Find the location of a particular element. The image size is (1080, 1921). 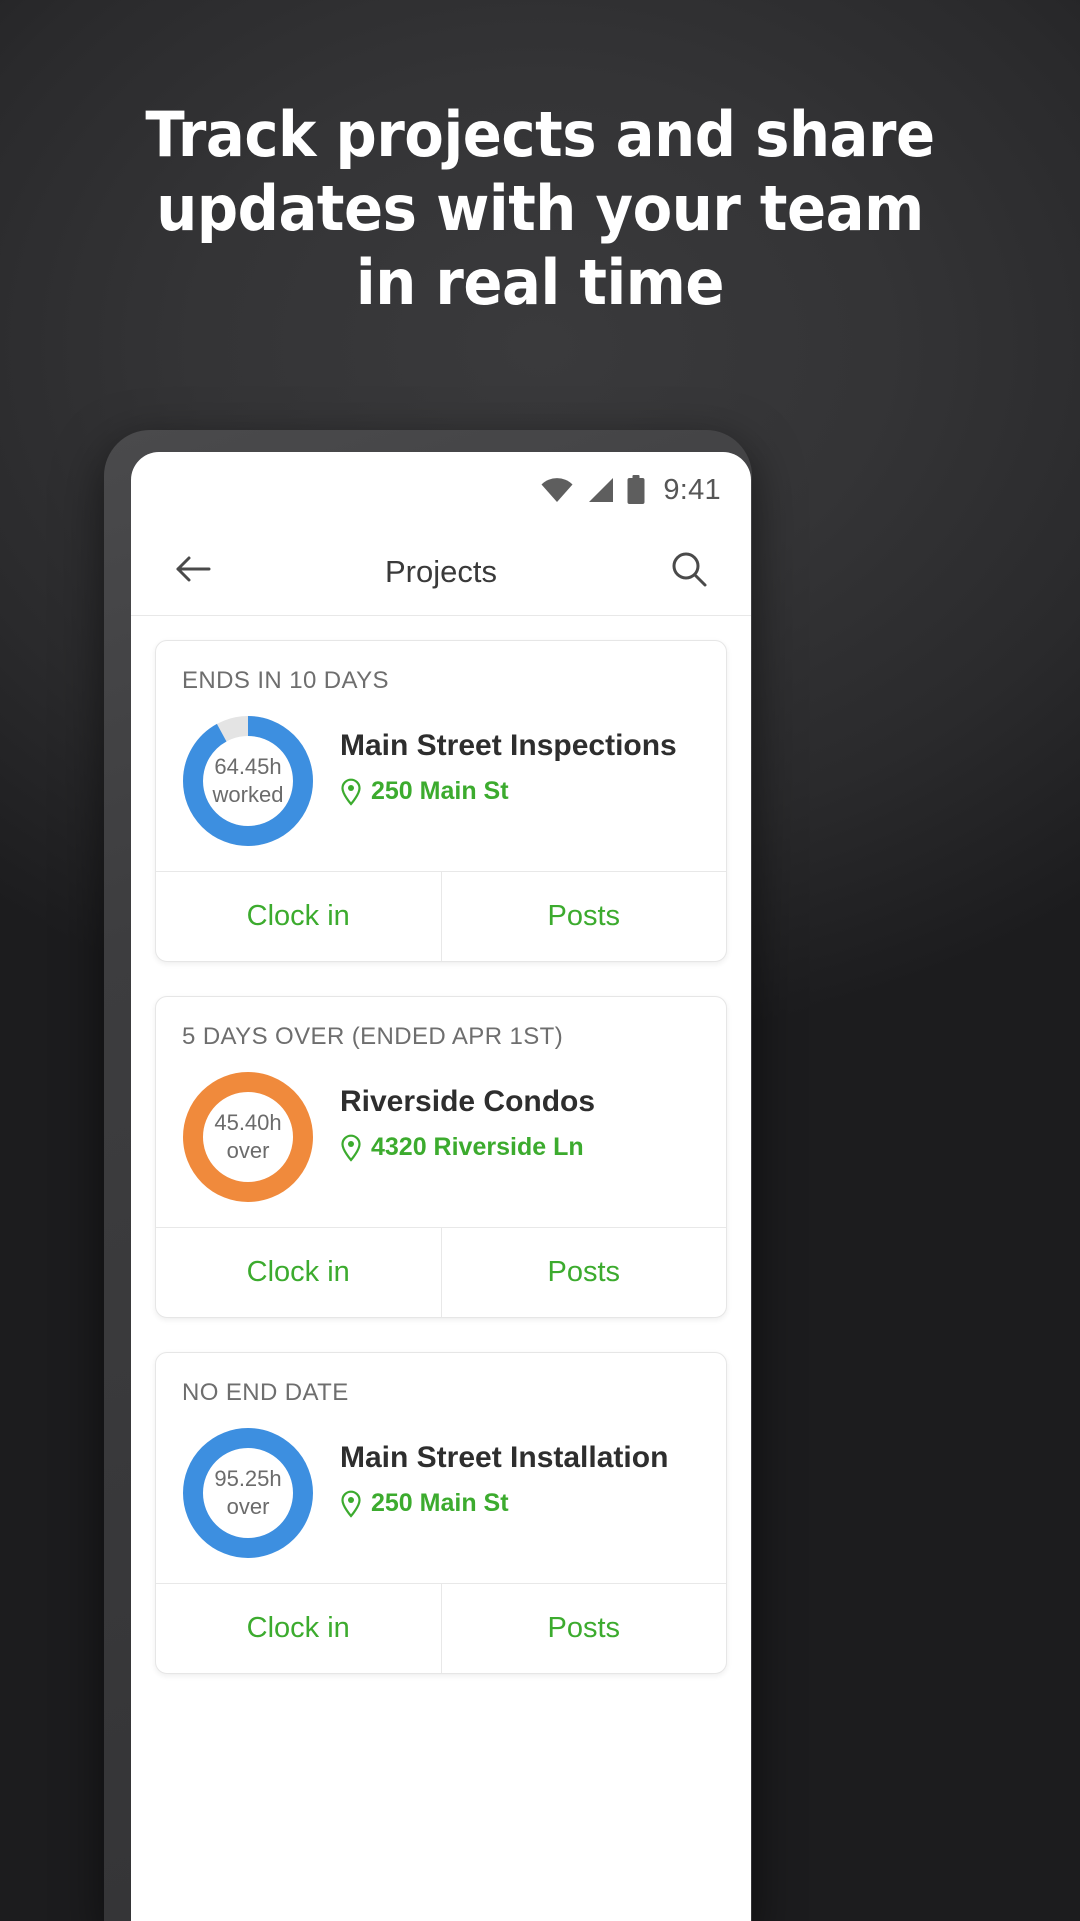

cellular-signal-icon is located at coordinates (600, 490).